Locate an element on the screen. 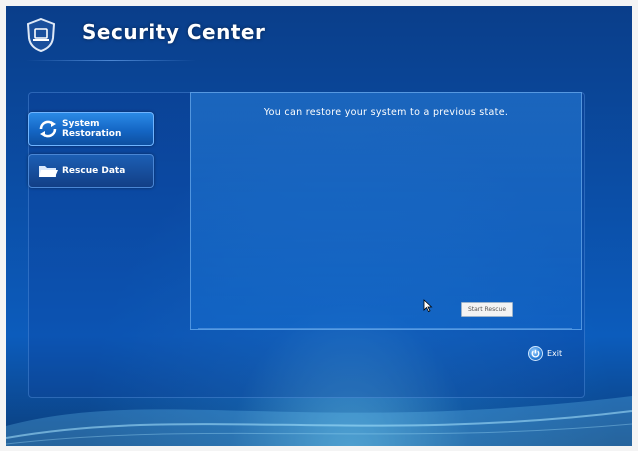 The width and height of the screenshot is (638, 451). sidebar-item-label: System Restoration is located at coordinates (92, 129).